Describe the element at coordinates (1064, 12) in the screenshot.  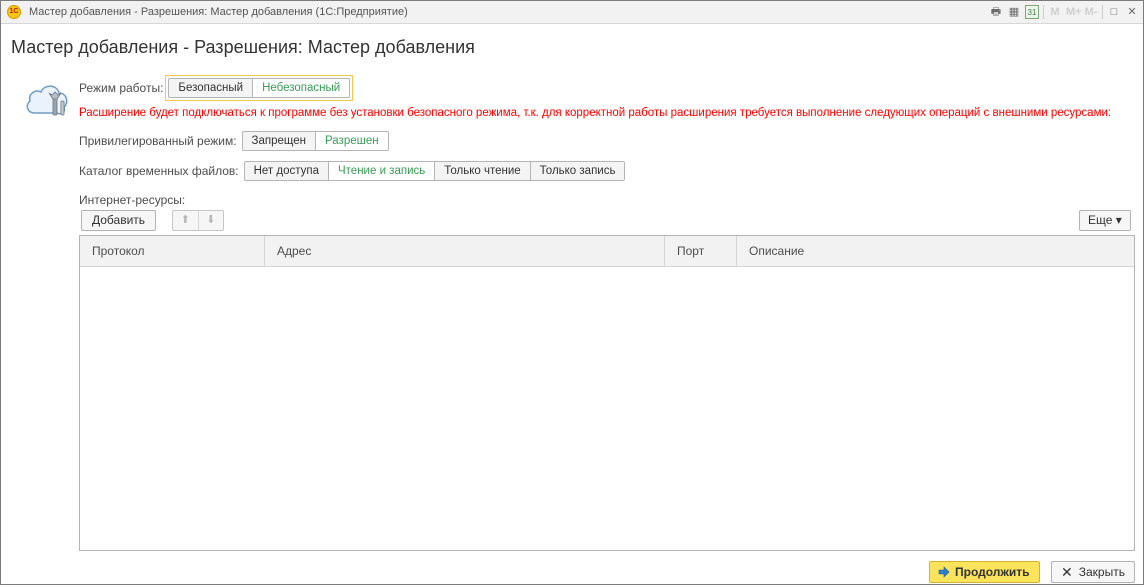
I see `title-tools: 🖶 ▦ 31 M M+ M- □ ✕` at that location.